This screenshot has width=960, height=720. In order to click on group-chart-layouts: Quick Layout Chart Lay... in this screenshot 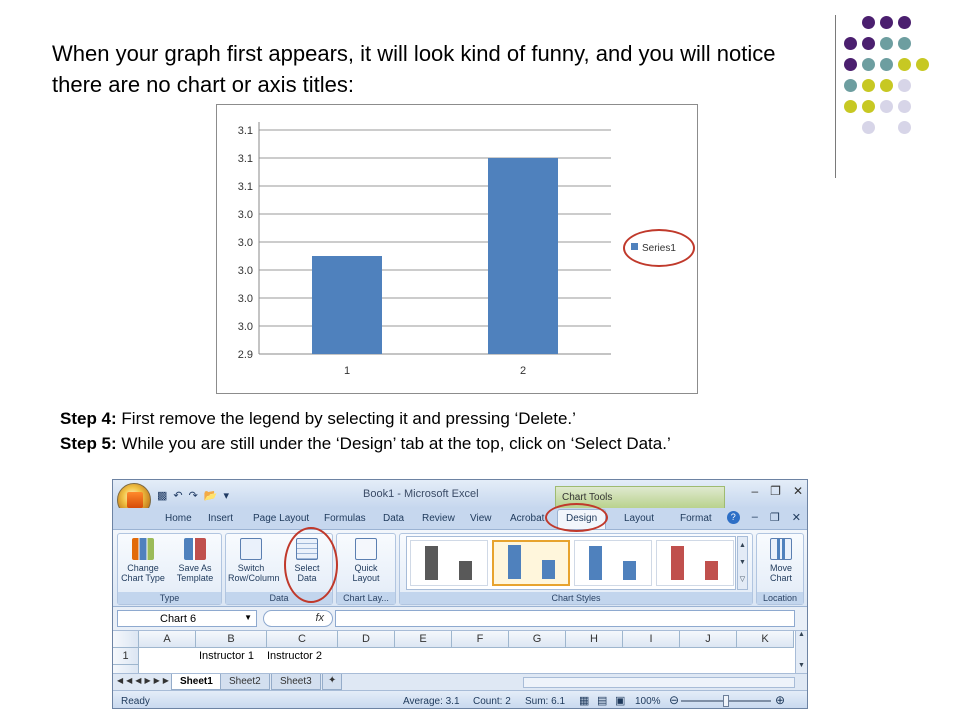, I will do `click(366, 569)`.